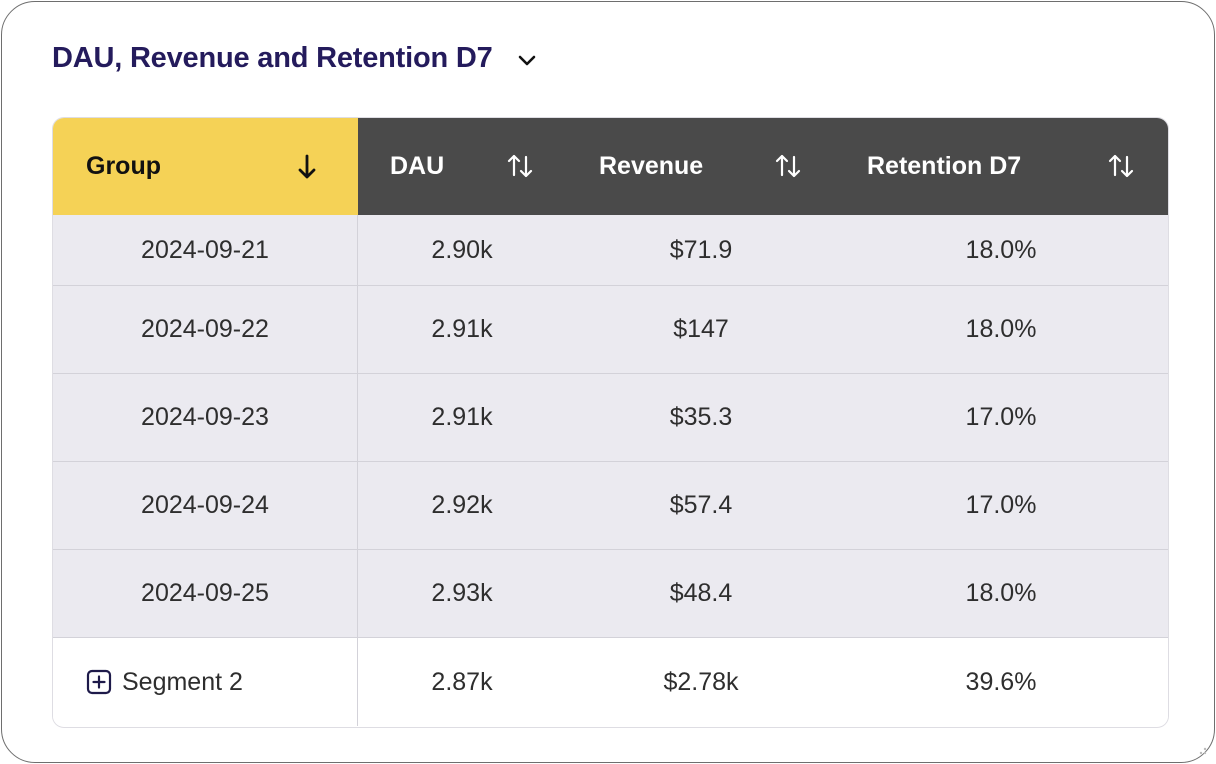  I want to click on cell-revenue: $35.3, so click(701, 417).